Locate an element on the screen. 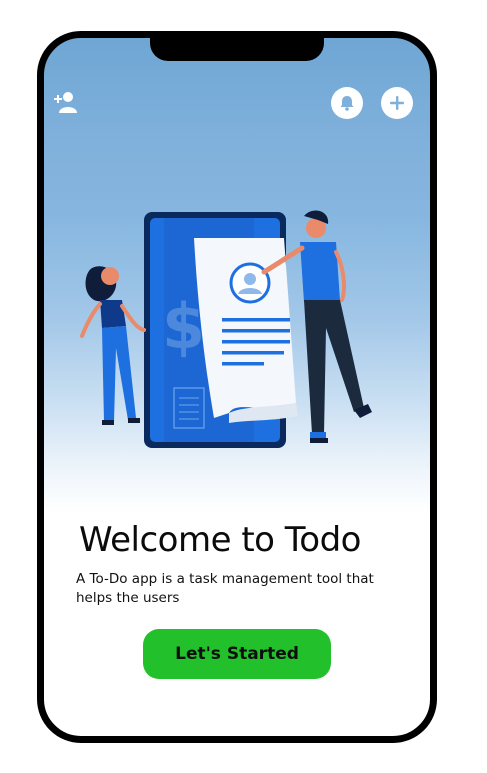  lets-started-button: Let's Started is located at coordinates (237, 654).